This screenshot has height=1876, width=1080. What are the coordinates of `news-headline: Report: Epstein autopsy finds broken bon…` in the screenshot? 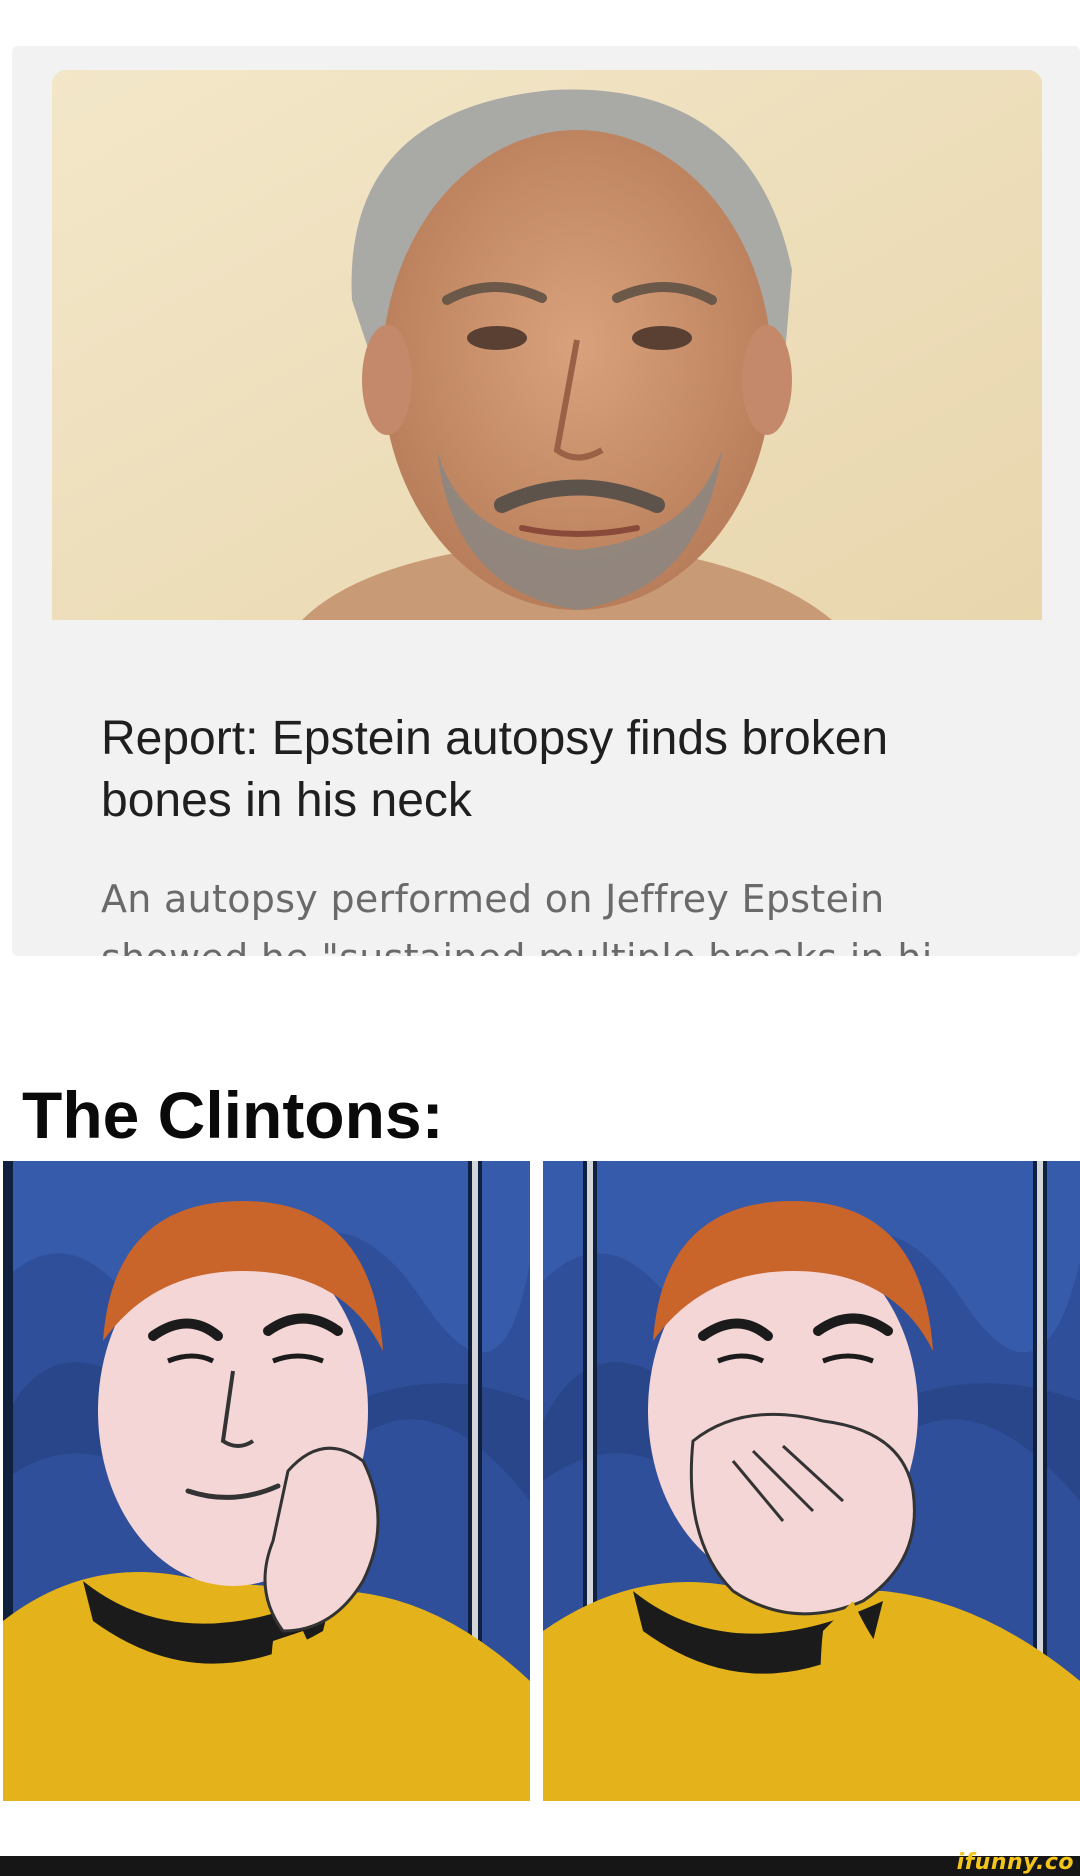 It's located at (551, 770).